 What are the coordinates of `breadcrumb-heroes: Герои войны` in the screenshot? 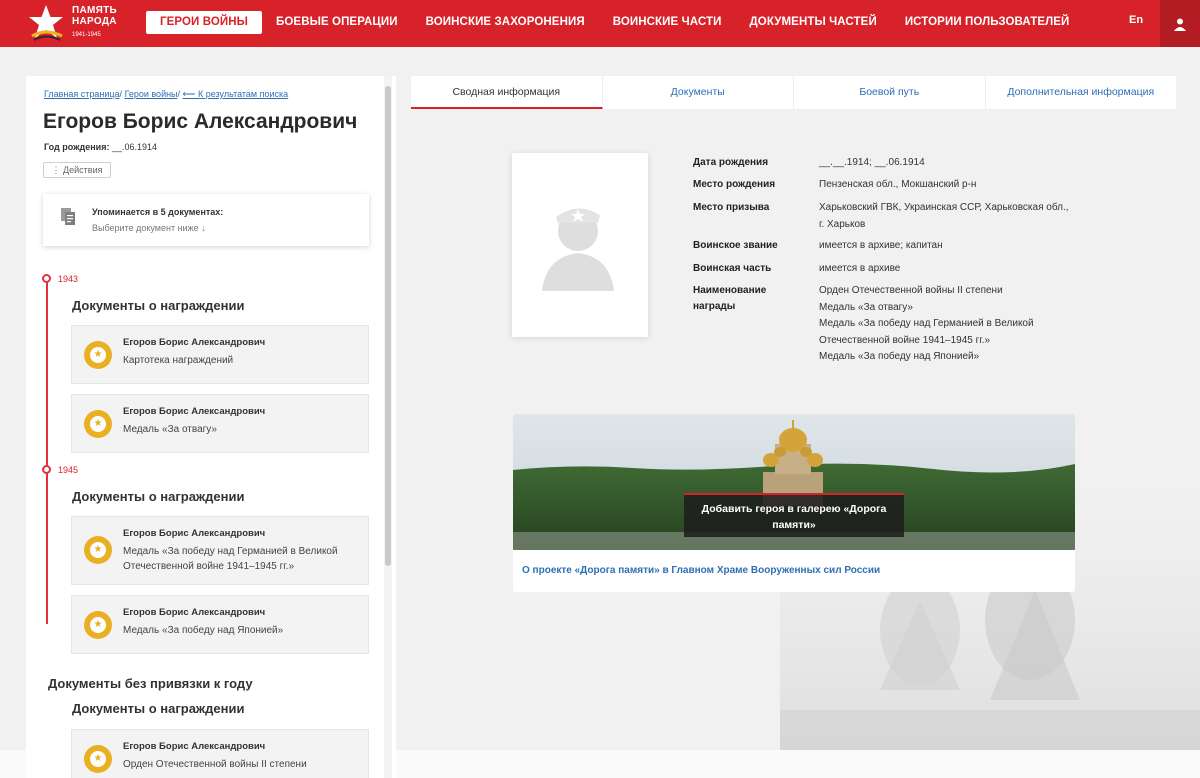 It's located at (151, 94).